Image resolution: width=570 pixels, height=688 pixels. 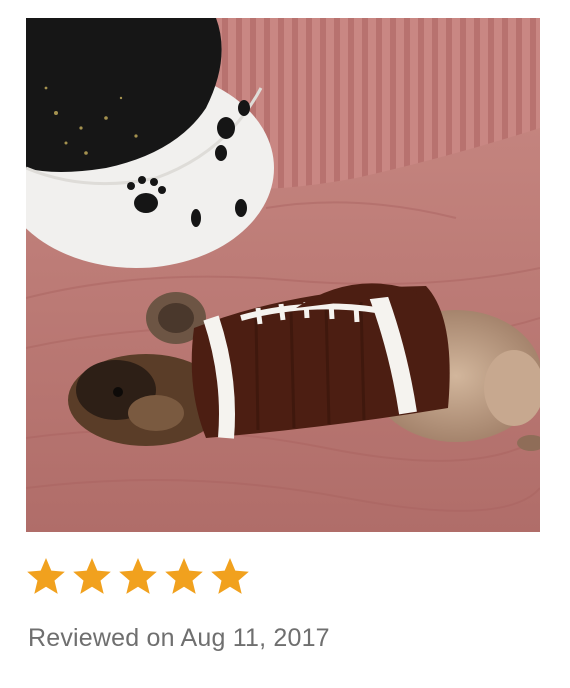 I want to click on review-date: Reviewed on Aug 11, 2017, so click(x=179, y=638).